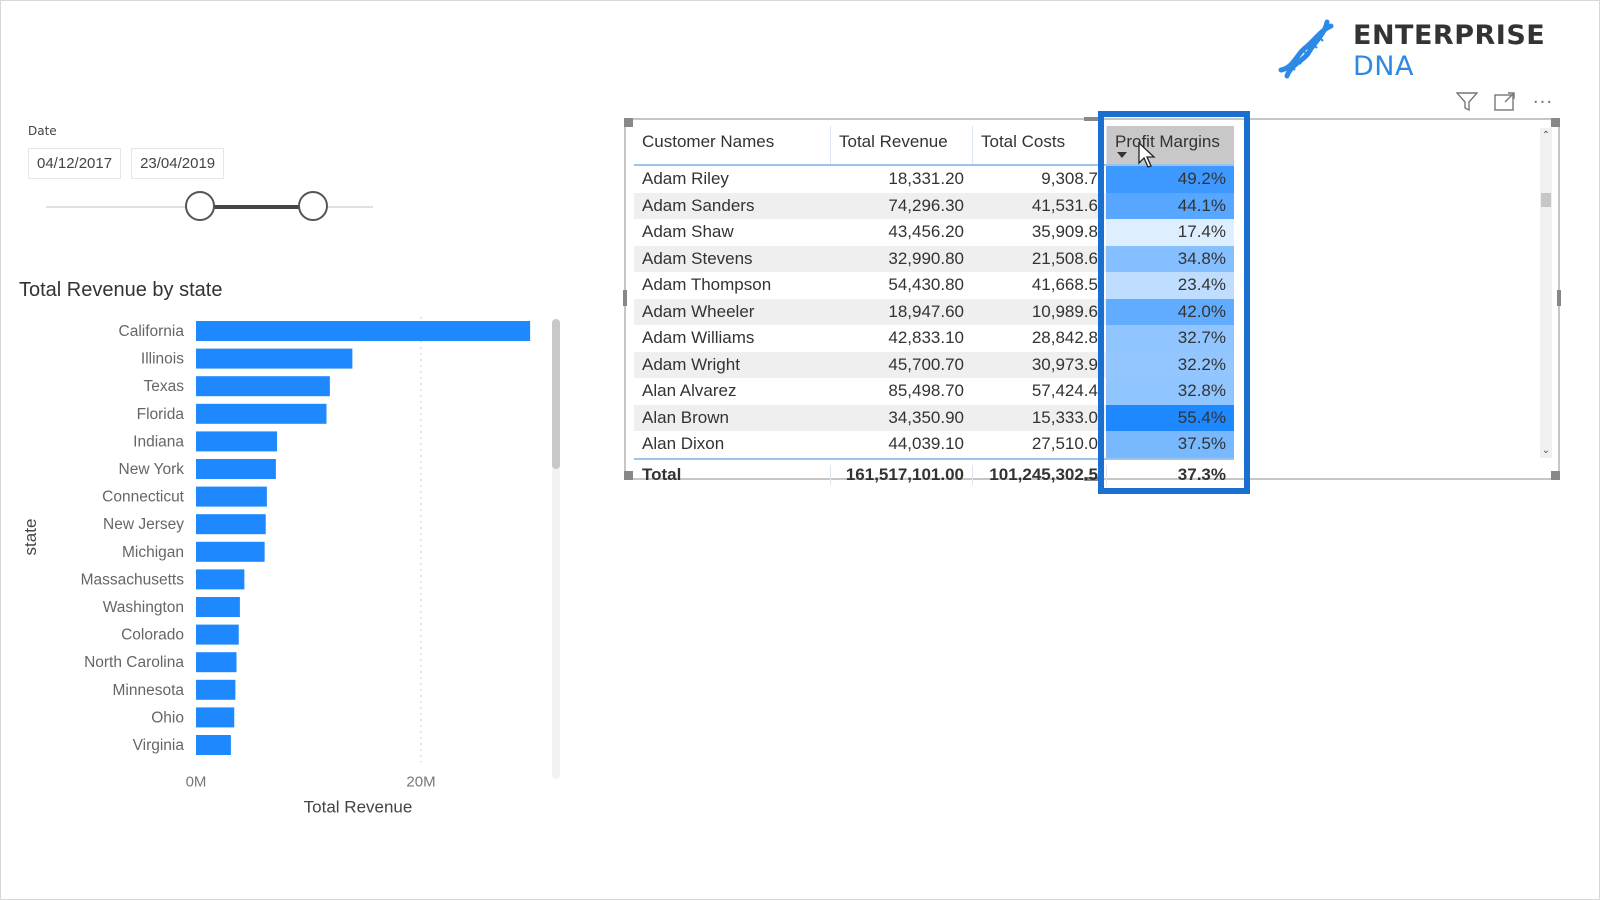 Image resolution: width=1600 pixels, height=900 pixels. What do you see at coordinates (625, 298) in the screenshot?
I see `resize-handle-left` at bounding box center [625, 298].